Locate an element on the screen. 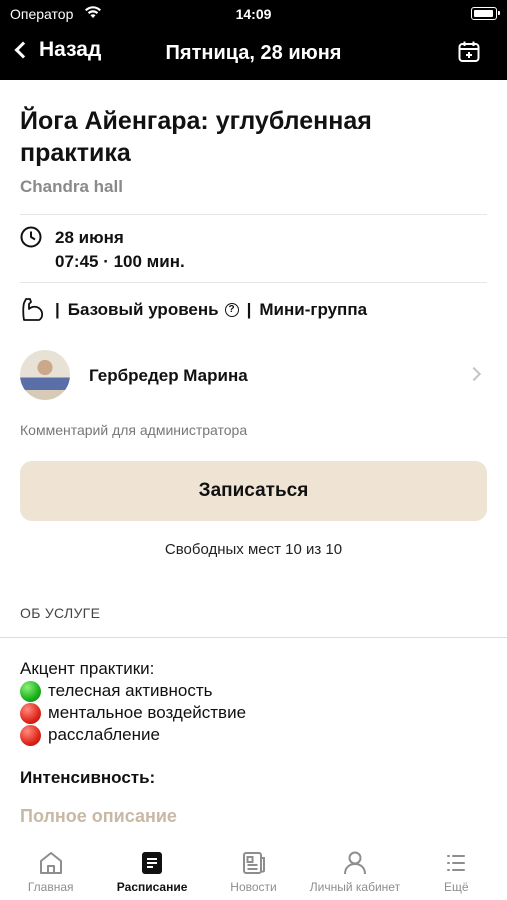  tab-schedule: Расписание is located at coordinates (151, 868).